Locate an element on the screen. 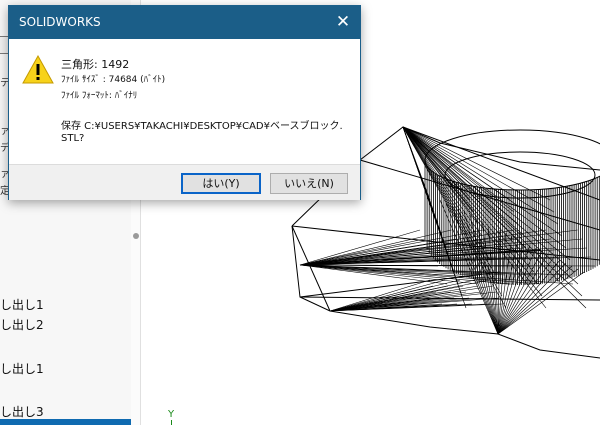 The image size is (600, 425). file-size-text: ﾌｧｲﾙ ｻｲｽﾞ : 74684 (ﾊﾞｲﾄ) is located at coordinates (113, 80).